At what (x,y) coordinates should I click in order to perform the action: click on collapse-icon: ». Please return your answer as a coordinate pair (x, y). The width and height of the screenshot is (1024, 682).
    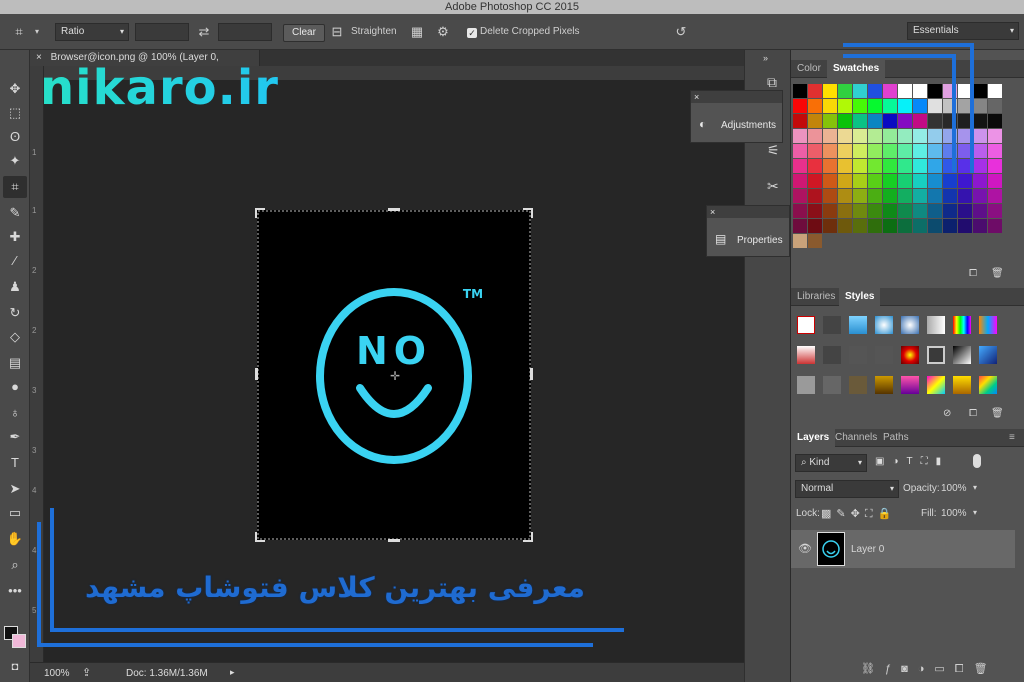
    Looking at the image, I should click on (765, 58).